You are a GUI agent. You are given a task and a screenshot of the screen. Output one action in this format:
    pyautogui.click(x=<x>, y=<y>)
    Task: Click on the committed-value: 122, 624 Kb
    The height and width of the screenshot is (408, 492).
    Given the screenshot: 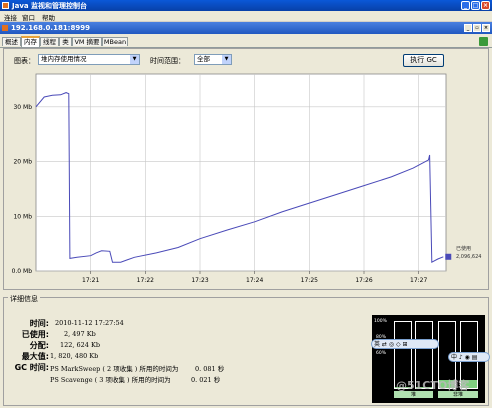 What is the action you would take?
    pyautogui.click(x=80, y=345)
    